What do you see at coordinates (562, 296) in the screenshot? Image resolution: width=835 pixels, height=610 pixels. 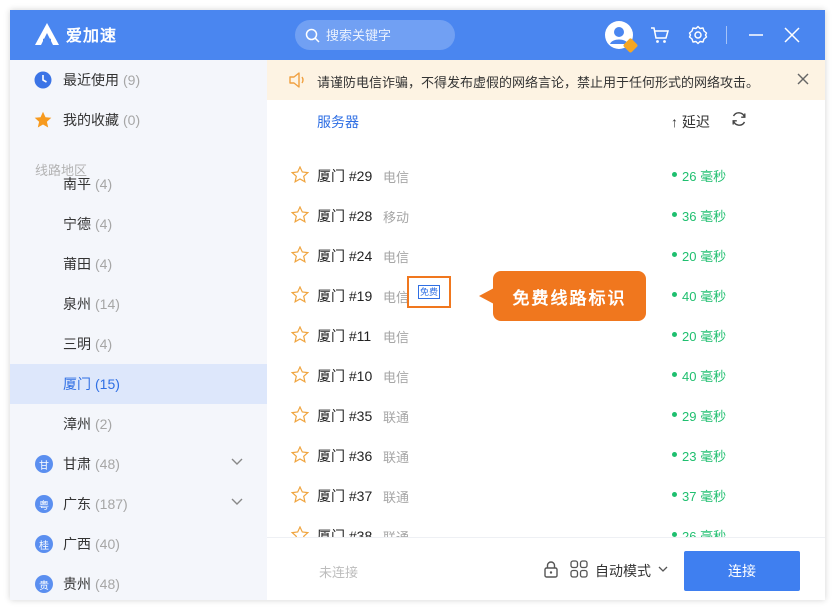 I see `free-line-callout: 免费线路标识` at bounding box center [562, 296].